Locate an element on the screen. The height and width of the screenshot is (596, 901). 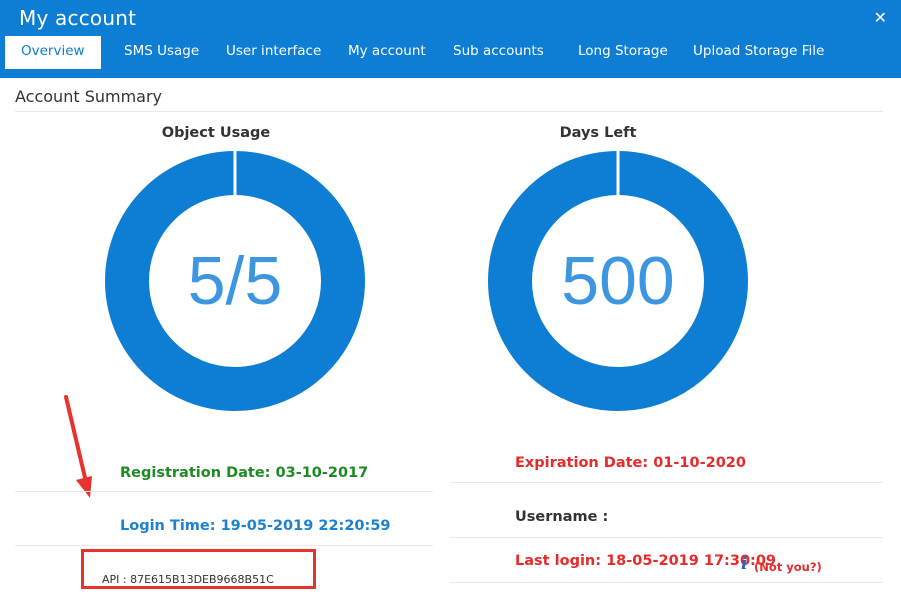
last-login: Last login: 18-05-2019 17:30:09 is located at coordinates (646, 561).